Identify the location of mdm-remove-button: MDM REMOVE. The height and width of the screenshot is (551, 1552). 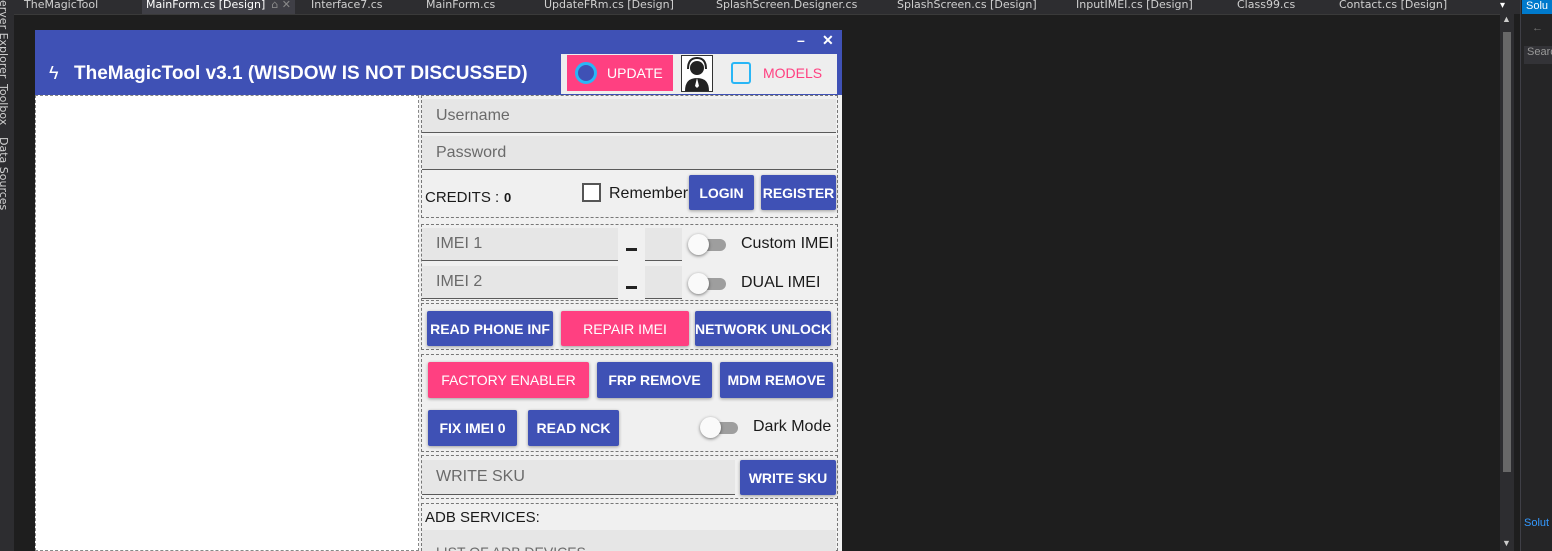
(776, 380).